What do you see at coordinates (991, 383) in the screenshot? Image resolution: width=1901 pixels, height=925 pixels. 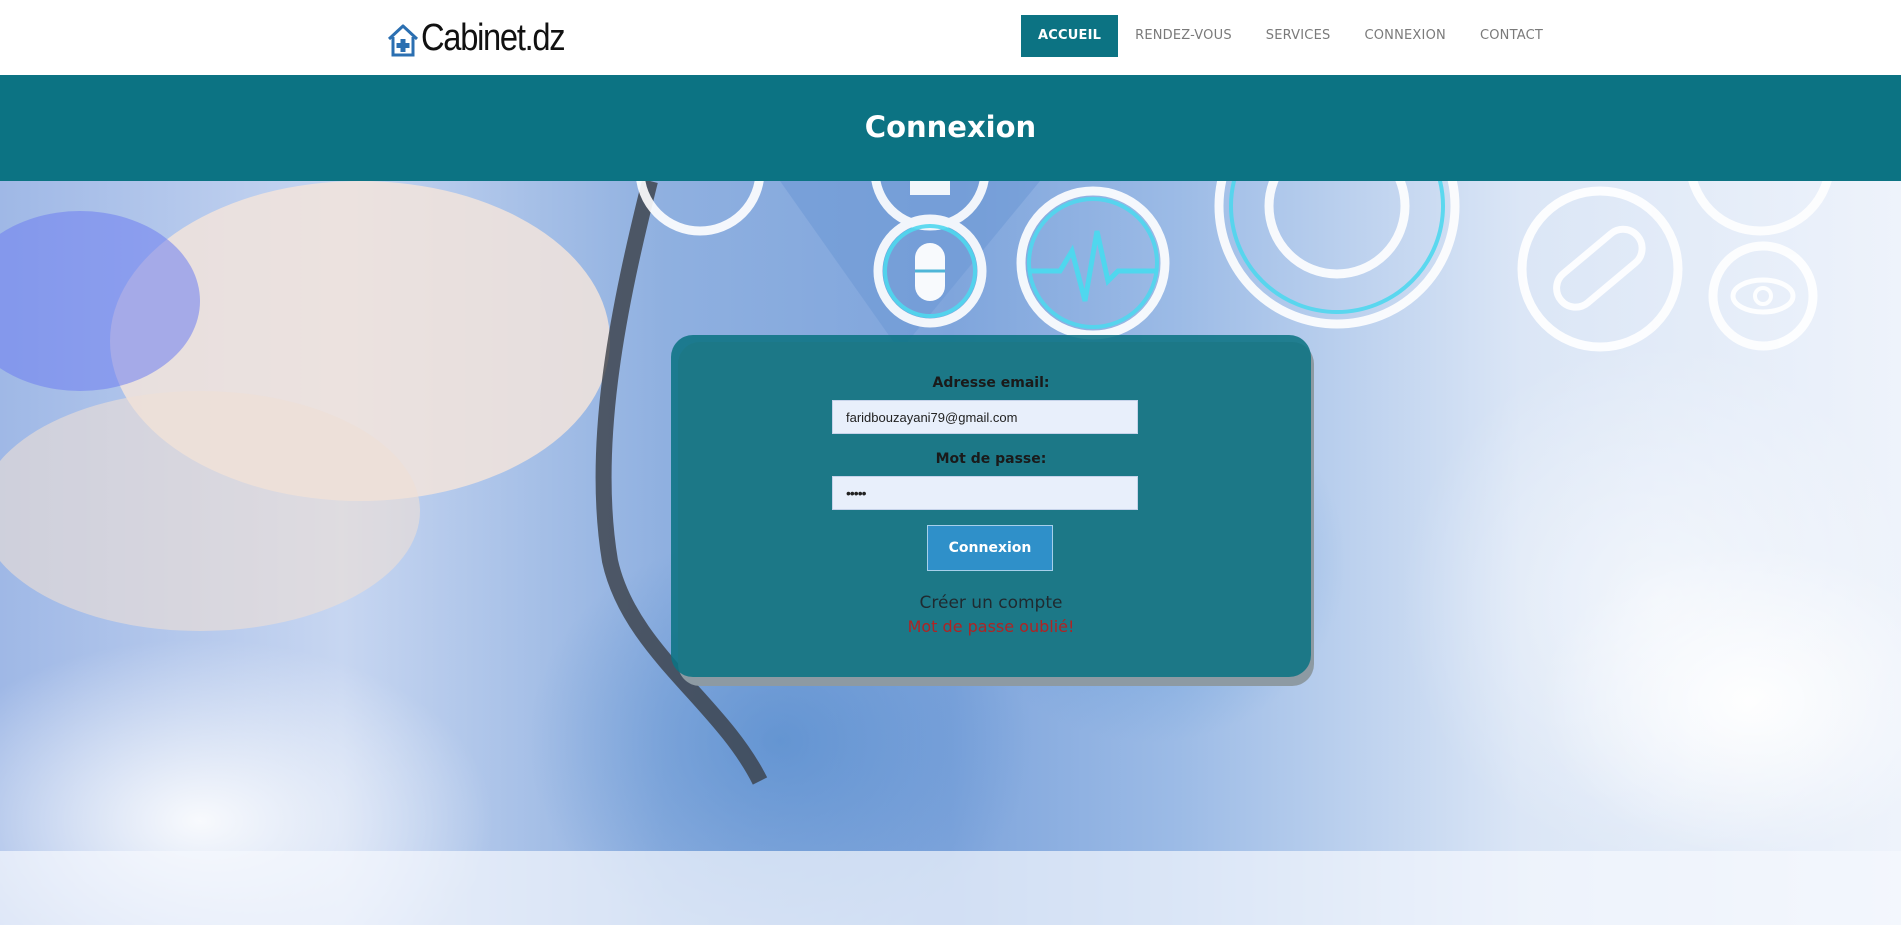 I see `email-label: Adresse email:` at bounding box center [991, 383].